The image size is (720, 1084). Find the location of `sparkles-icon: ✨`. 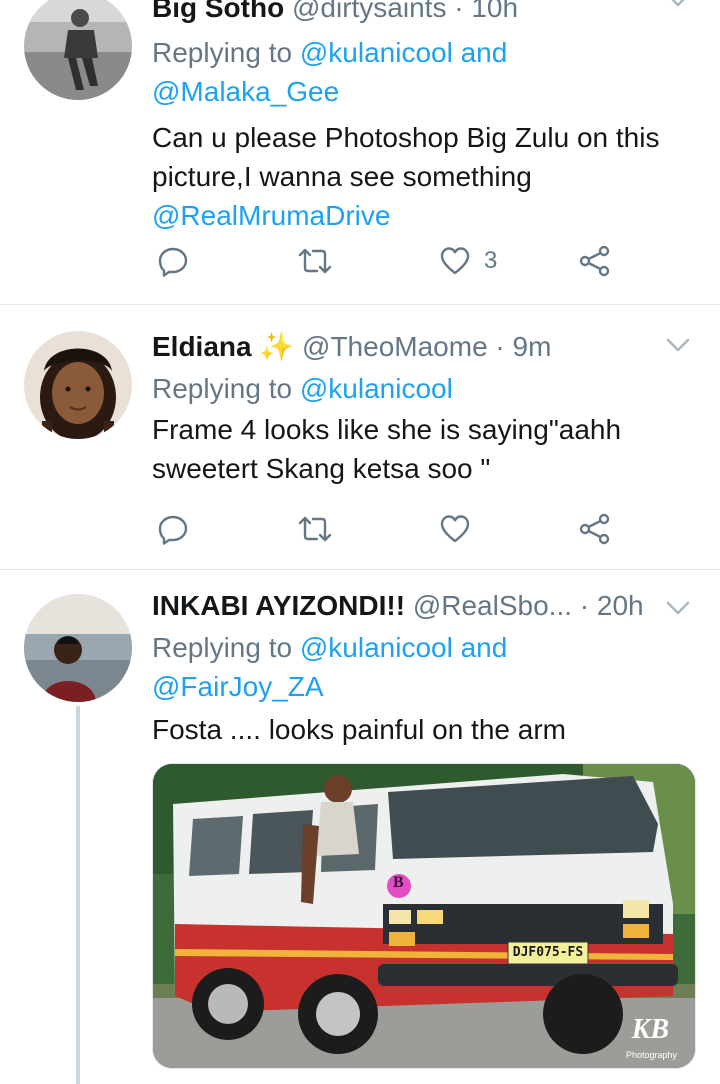

sparkles-icon: ✨ is located at coordinates (277, 346).